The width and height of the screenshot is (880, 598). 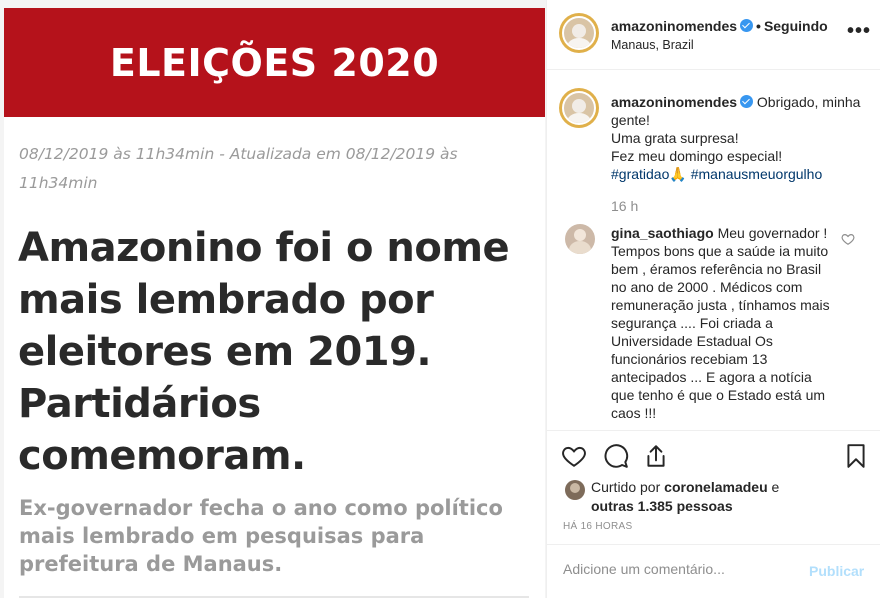 What do you see at coordinates (574, 456) in the screenshot?
I see `heart-icon` at bounding box center [574, 456].